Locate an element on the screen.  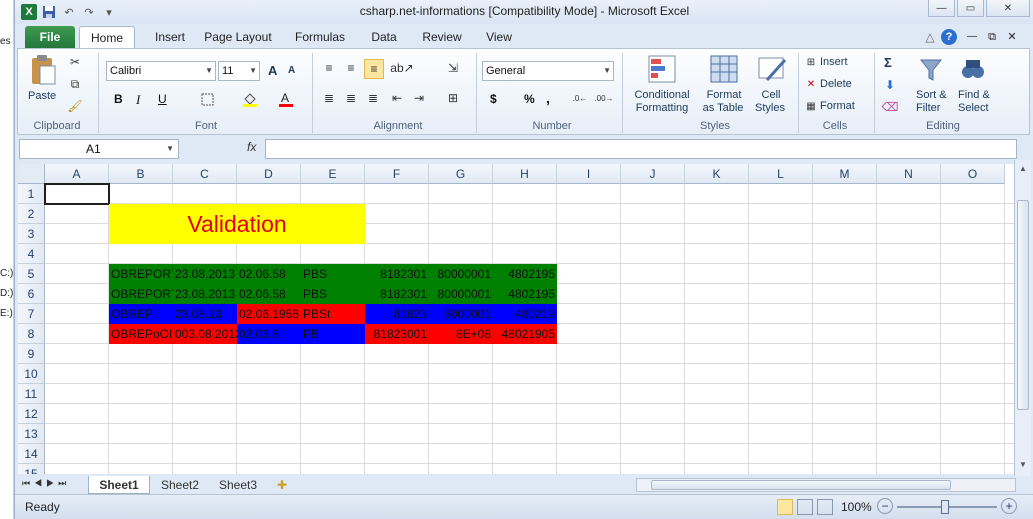
maximize-button: ▭ is located at coordinates (970, 8).